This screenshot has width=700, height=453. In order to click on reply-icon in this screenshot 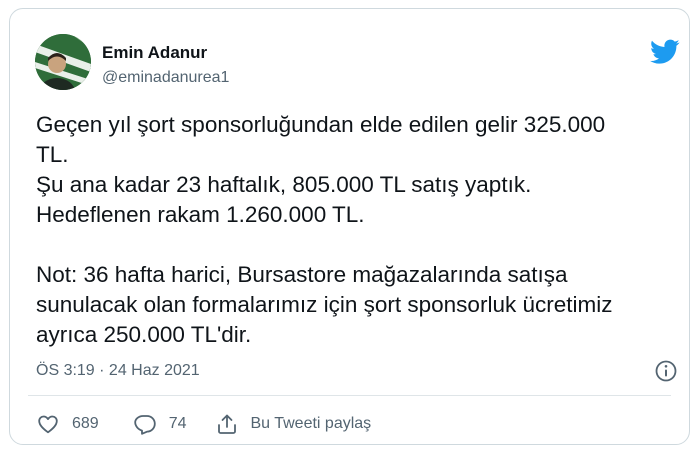, I will do `click(145, 425)`.